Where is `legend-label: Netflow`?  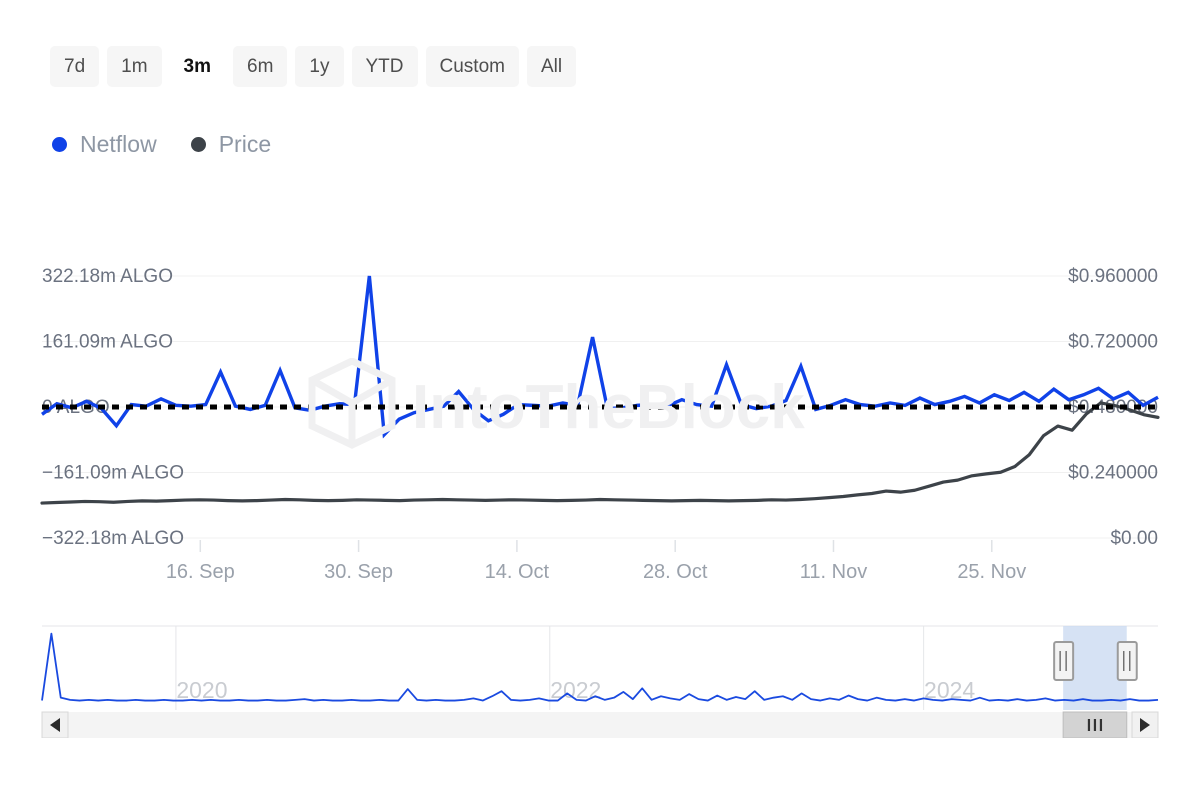
legend-label: Netflow is located at coordinates (118, 144).